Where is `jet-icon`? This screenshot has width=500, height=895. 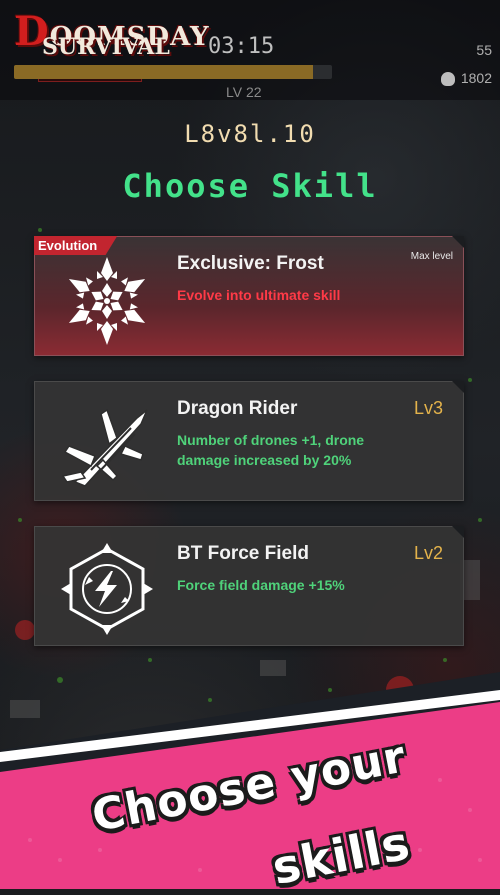
jet-icon is located at coordinates (104, 447).